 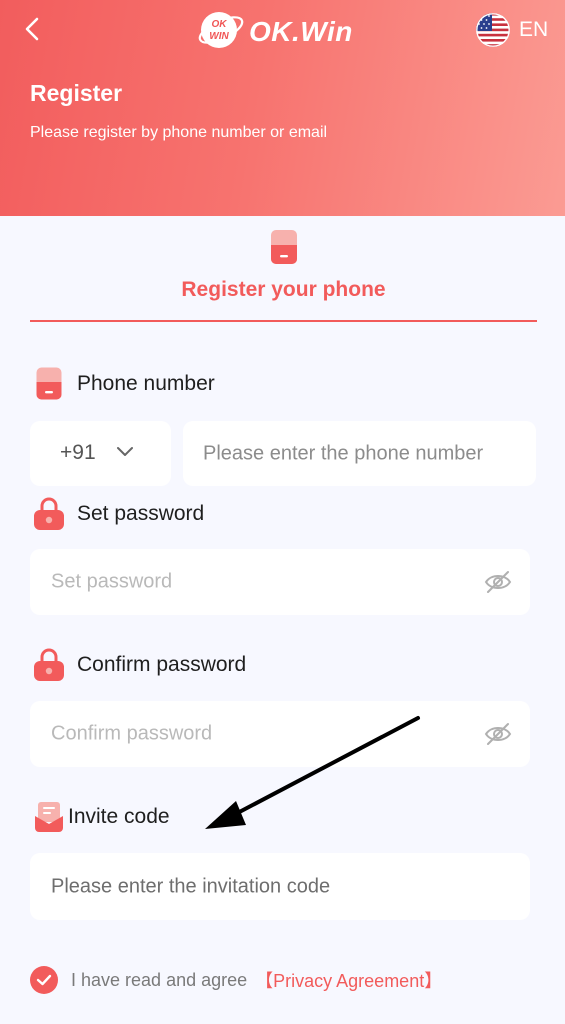 I want to click on agreement-text: I have read and agree, so click(x=159, y=979).